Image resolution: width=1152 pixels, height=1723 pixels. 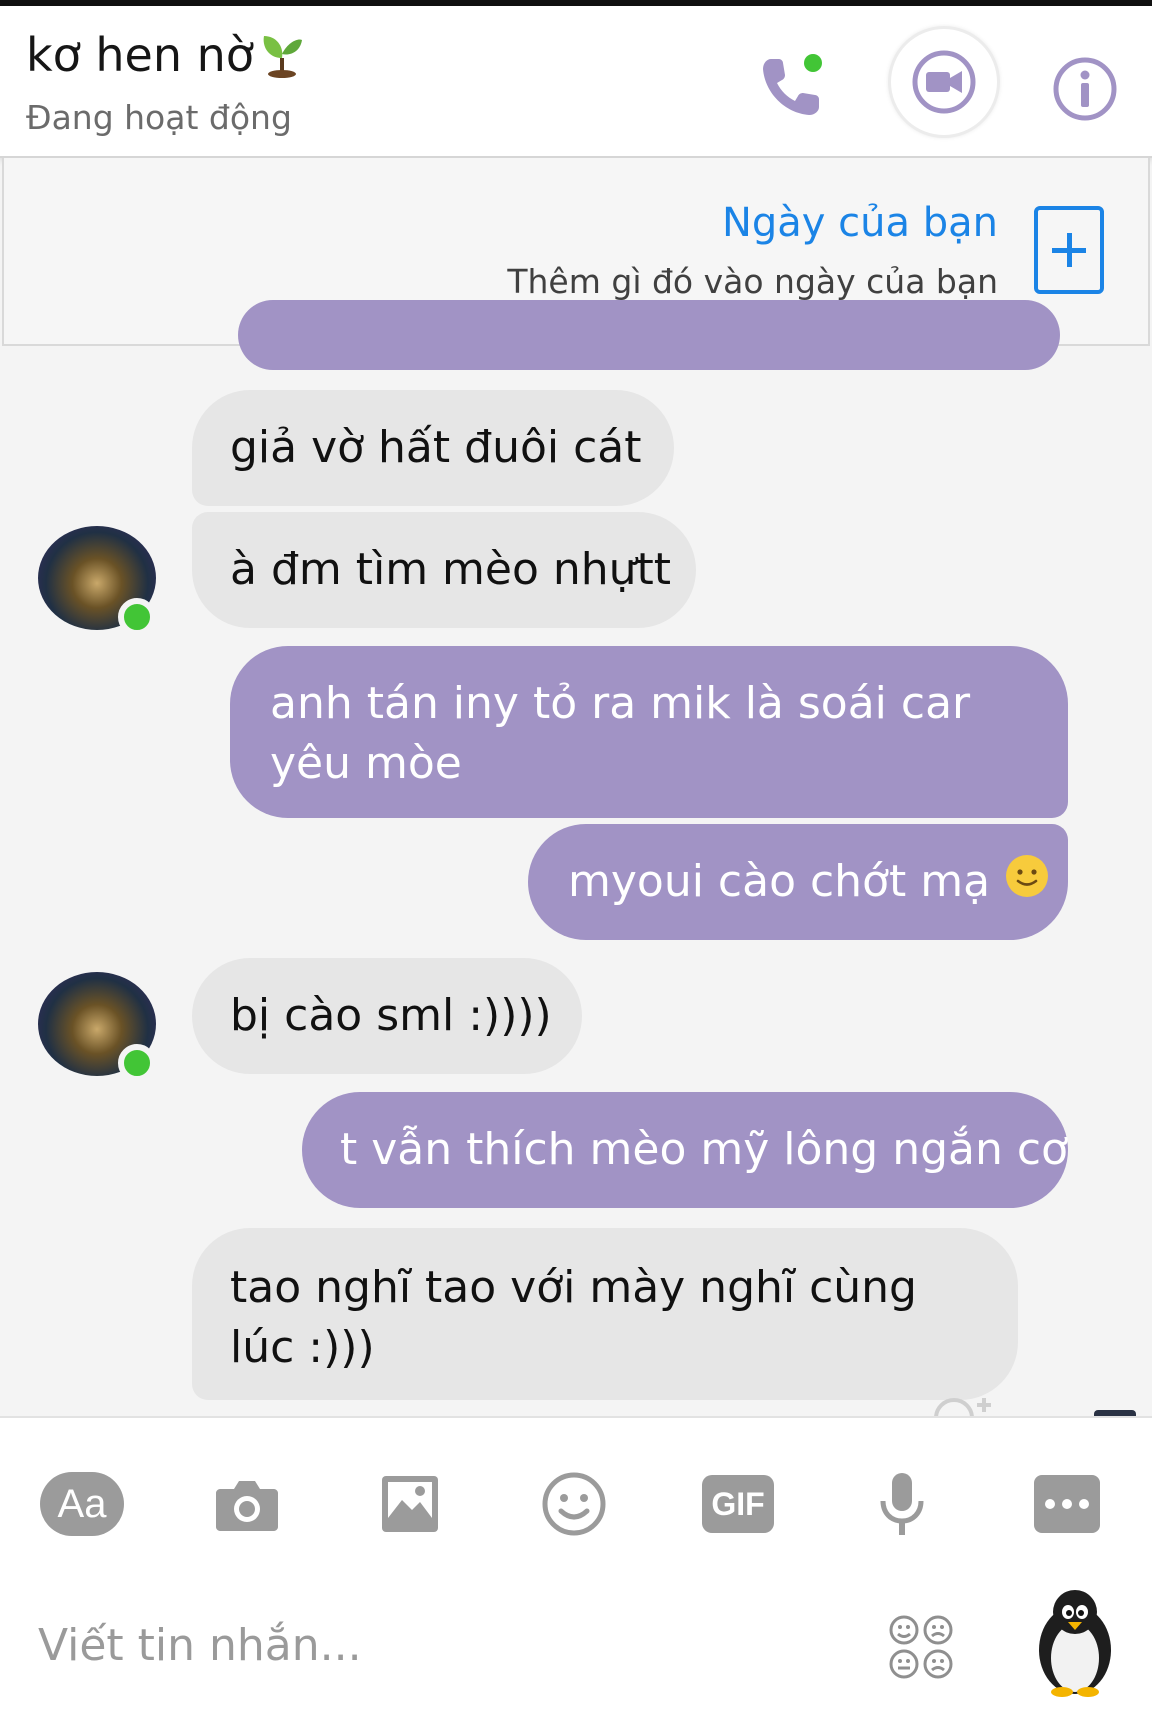 I want to click on your-day-subtitle: Thêm gì đó vào ngày của bạn, so click(x=752, y=281).